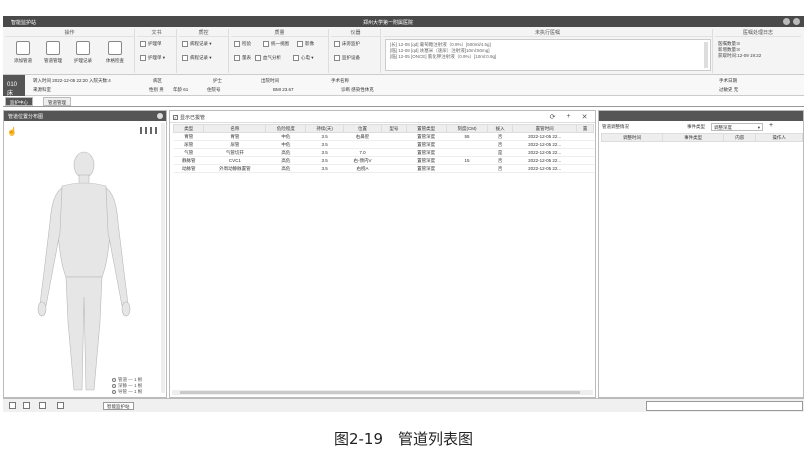 The height and width of the screenshot is (457, 807). What do you see at coordinates (786, 21) in the screenshot?
I see `minimize-icon` at bounding box center [786, 21].